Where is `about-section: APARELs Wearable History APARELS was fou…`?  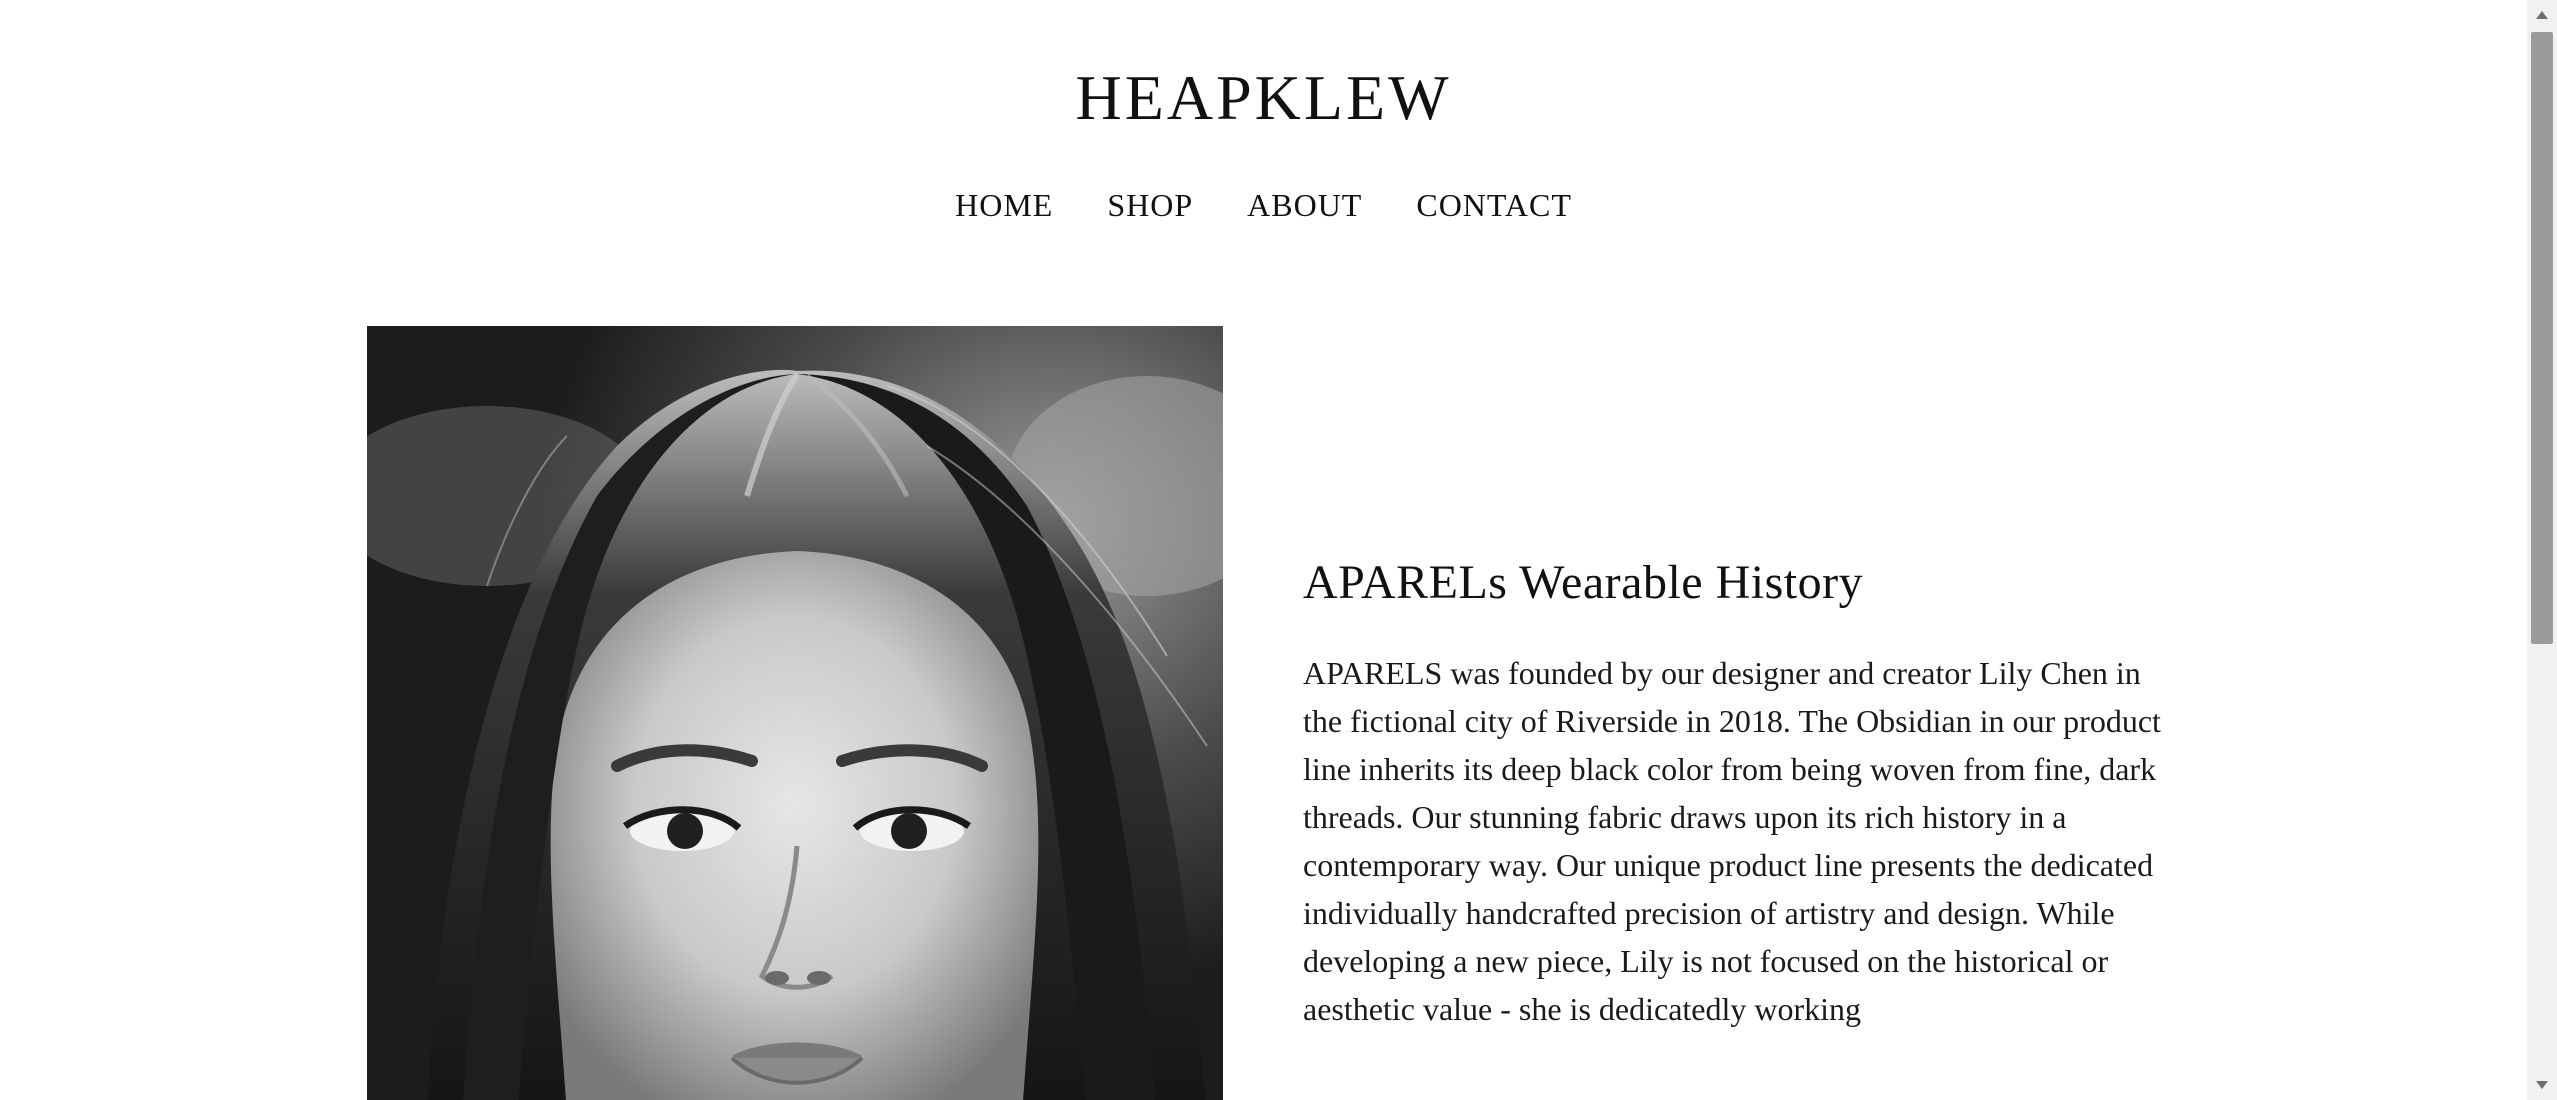
about-section: APARELs Wearable History APARELS was fou… is located at coordinates (1733, 790).